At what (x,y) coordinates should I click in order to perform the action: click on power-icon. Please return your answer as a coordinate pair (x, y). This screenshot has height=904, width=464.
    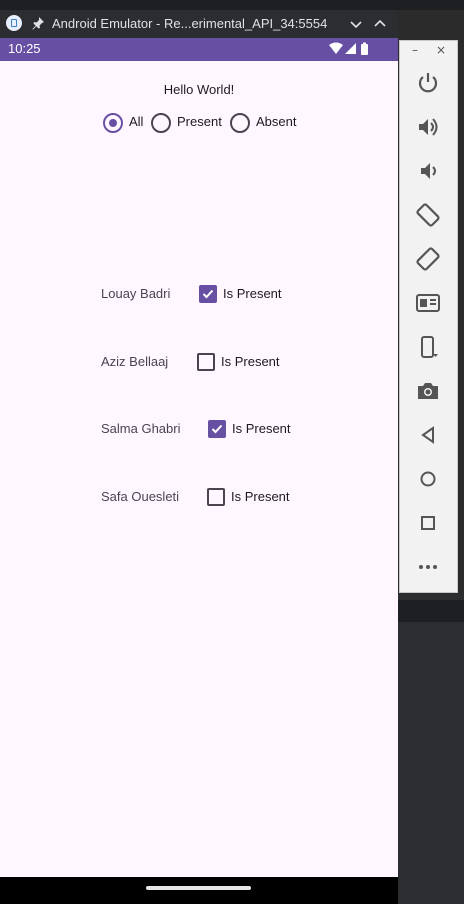
    Looking at the image, I should click on (428, 83).